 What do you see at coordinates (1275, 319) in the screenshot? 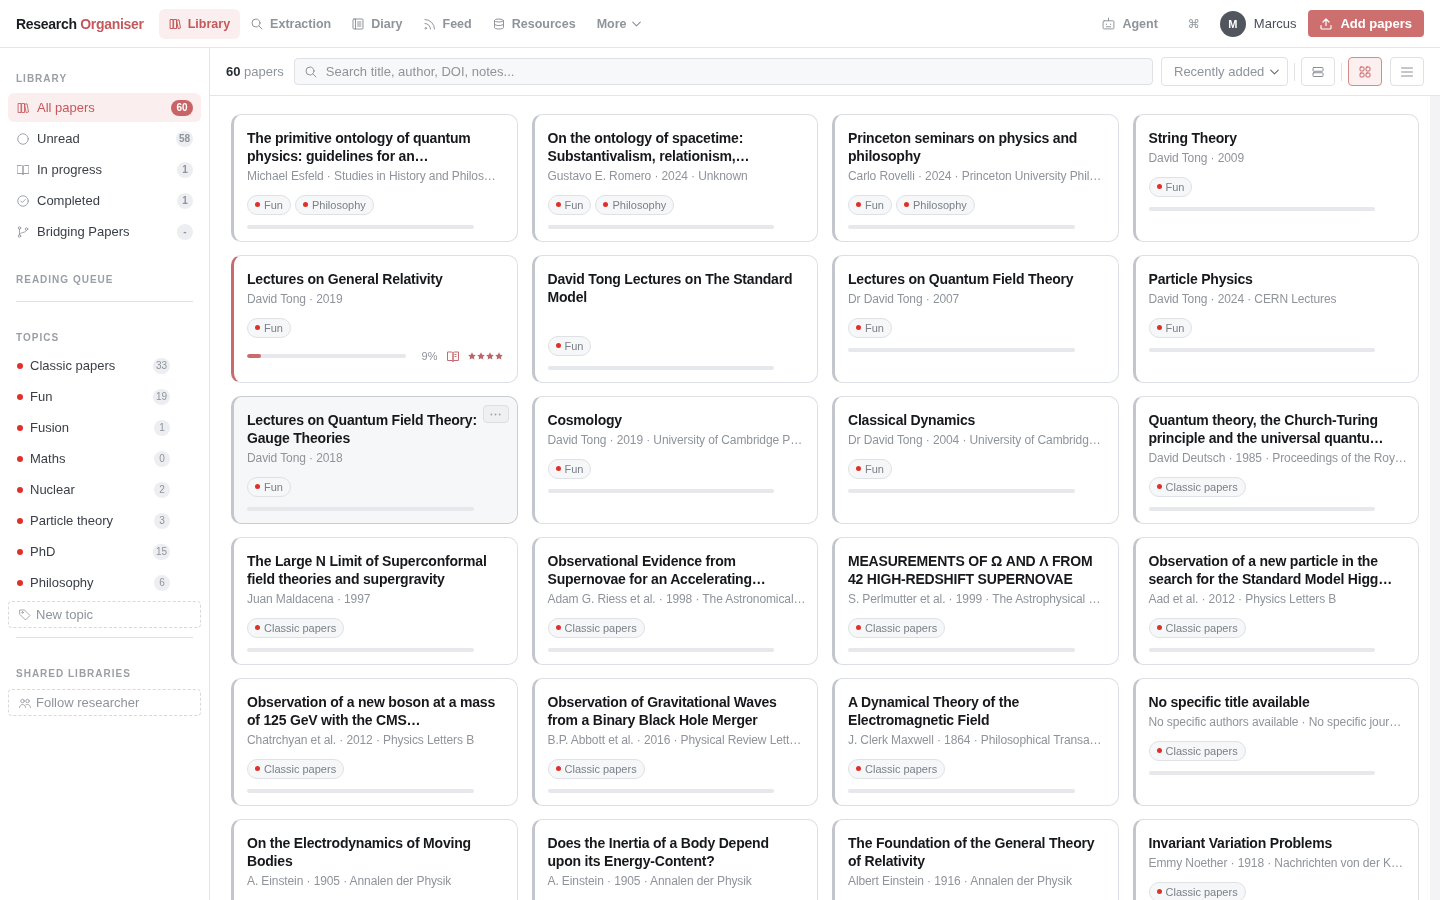
I see `paper-card: Particle Physics David Tong · 2024 · CERN Lectures Fun` at bounding box center [1275, 319].